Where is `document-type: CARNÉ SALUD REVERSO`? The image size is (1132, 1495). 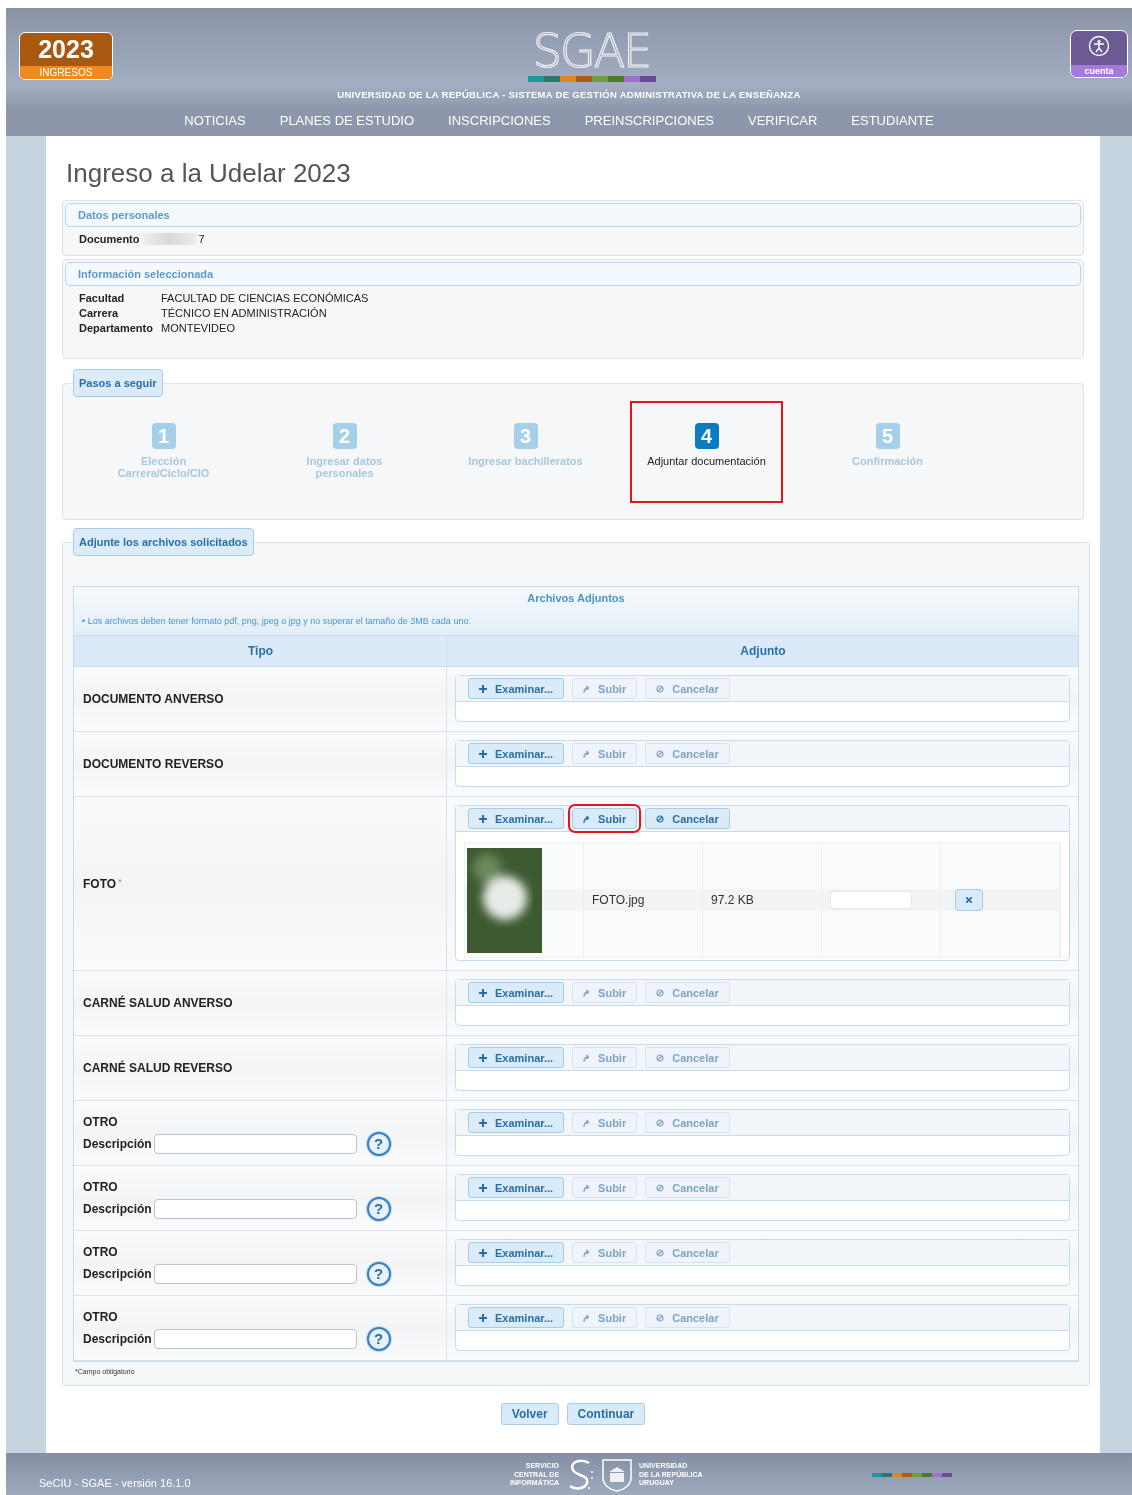 document-type: CARNÉ SALUD REVERSO is located at coordinates (158, 1068).